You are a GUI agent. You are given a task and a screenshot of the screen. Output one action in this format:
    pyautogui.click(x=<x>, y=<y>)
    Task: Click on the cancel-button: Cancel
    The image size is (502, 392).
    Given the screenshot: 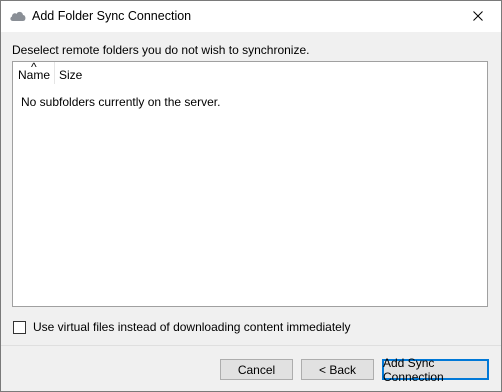 What is the action you would take?
    pyautogui.click(x=256, y=369)
    